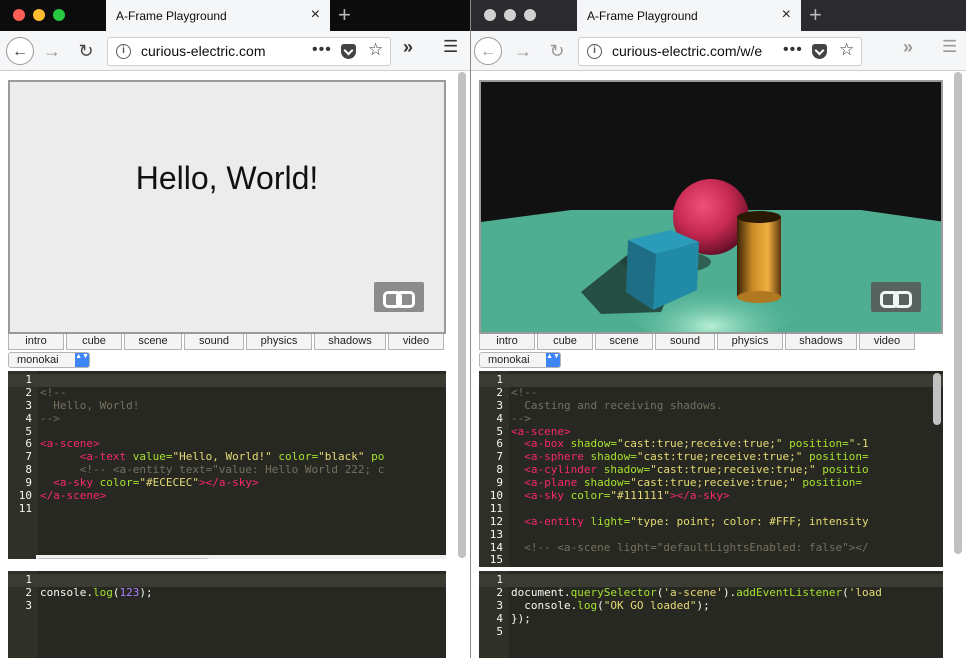 The height and width of the screenshot is (658, 966). What do you see at coordinates (227, 419) in the screenshot?
I see `code-line: 4 -->` at bounding box center [227, 419].